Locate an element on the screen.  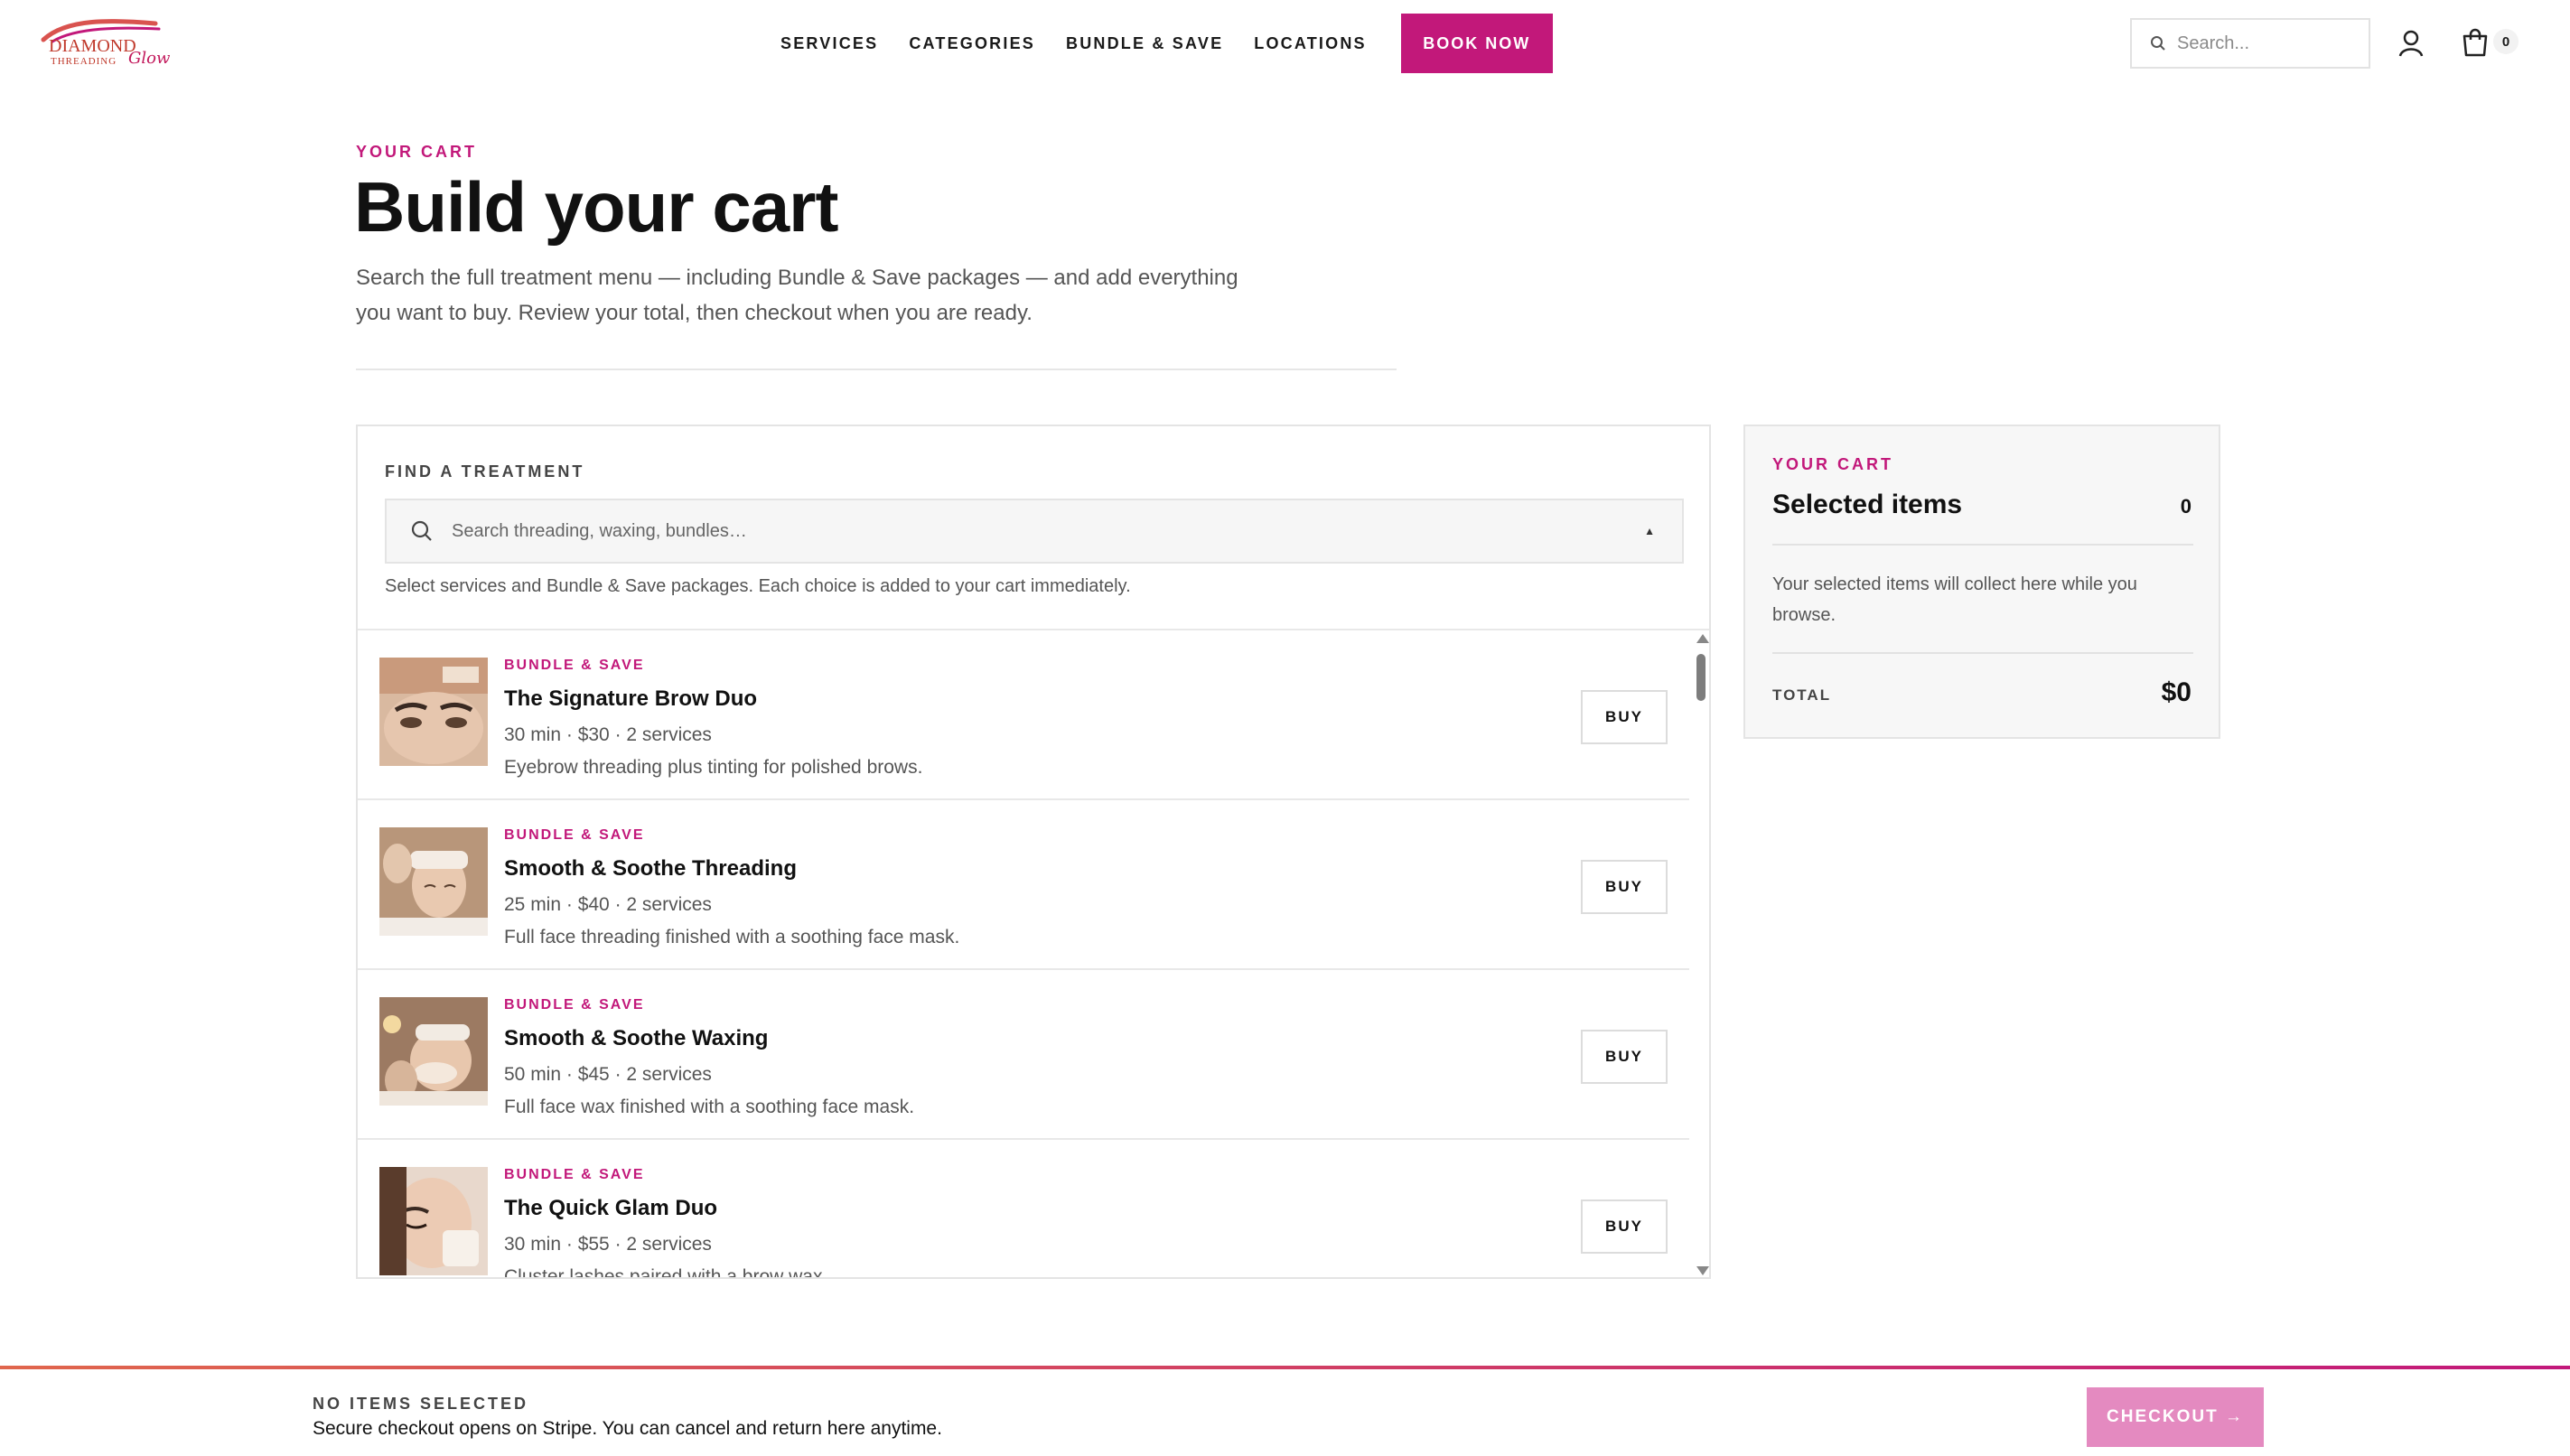
logo-text-glow: Glow is located at coordinates (149, 59).